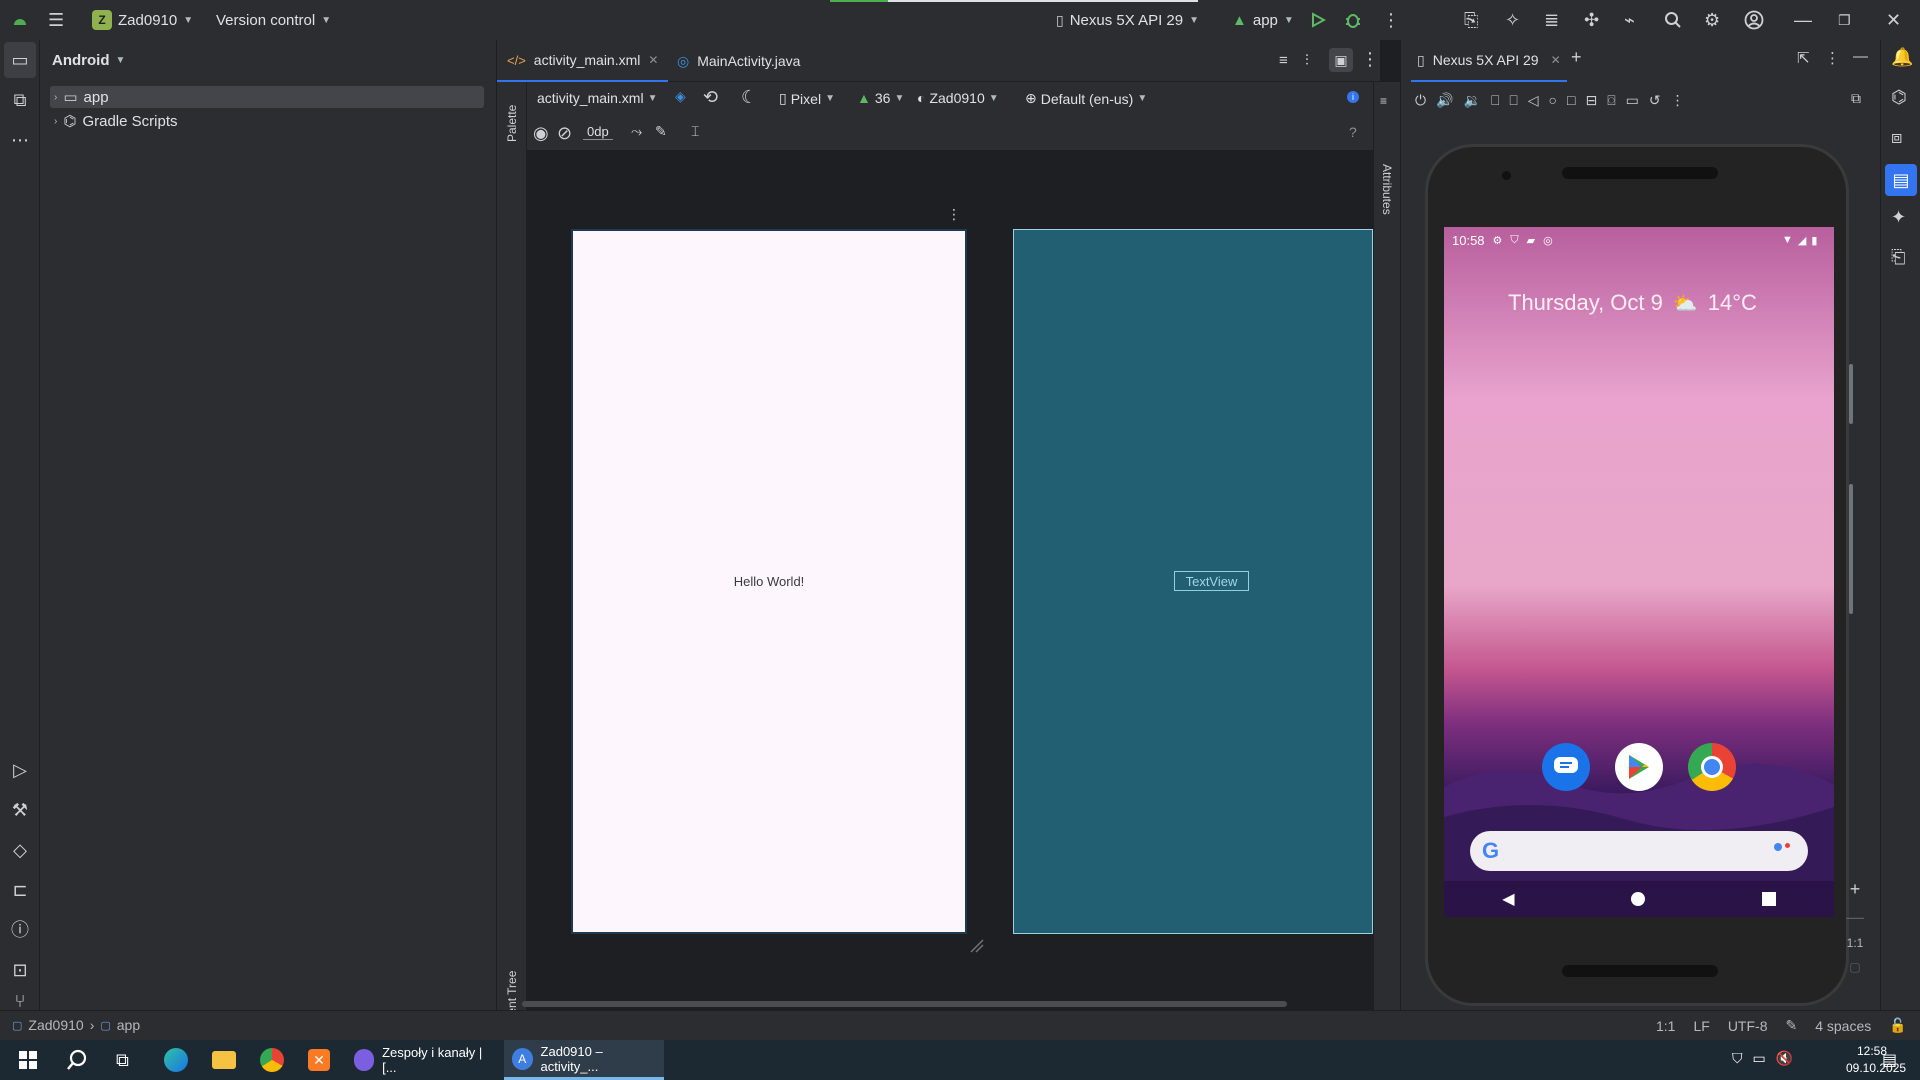  What do you see at coordinates (695, 131) in the screenshot?
I see `guidelines-button: ⌶` at bounding box center [695, 131].